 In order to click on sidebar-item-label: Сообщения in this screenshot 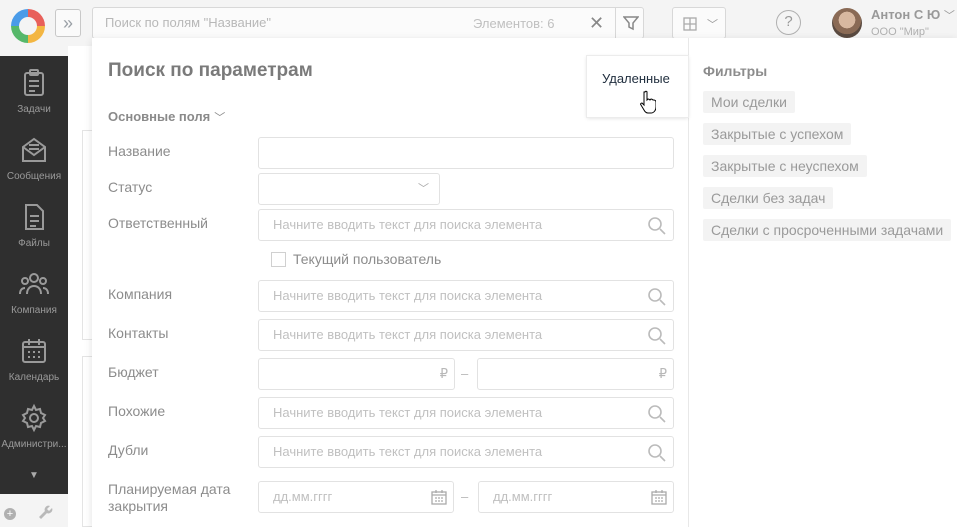, I will do `click(34, 176)`.